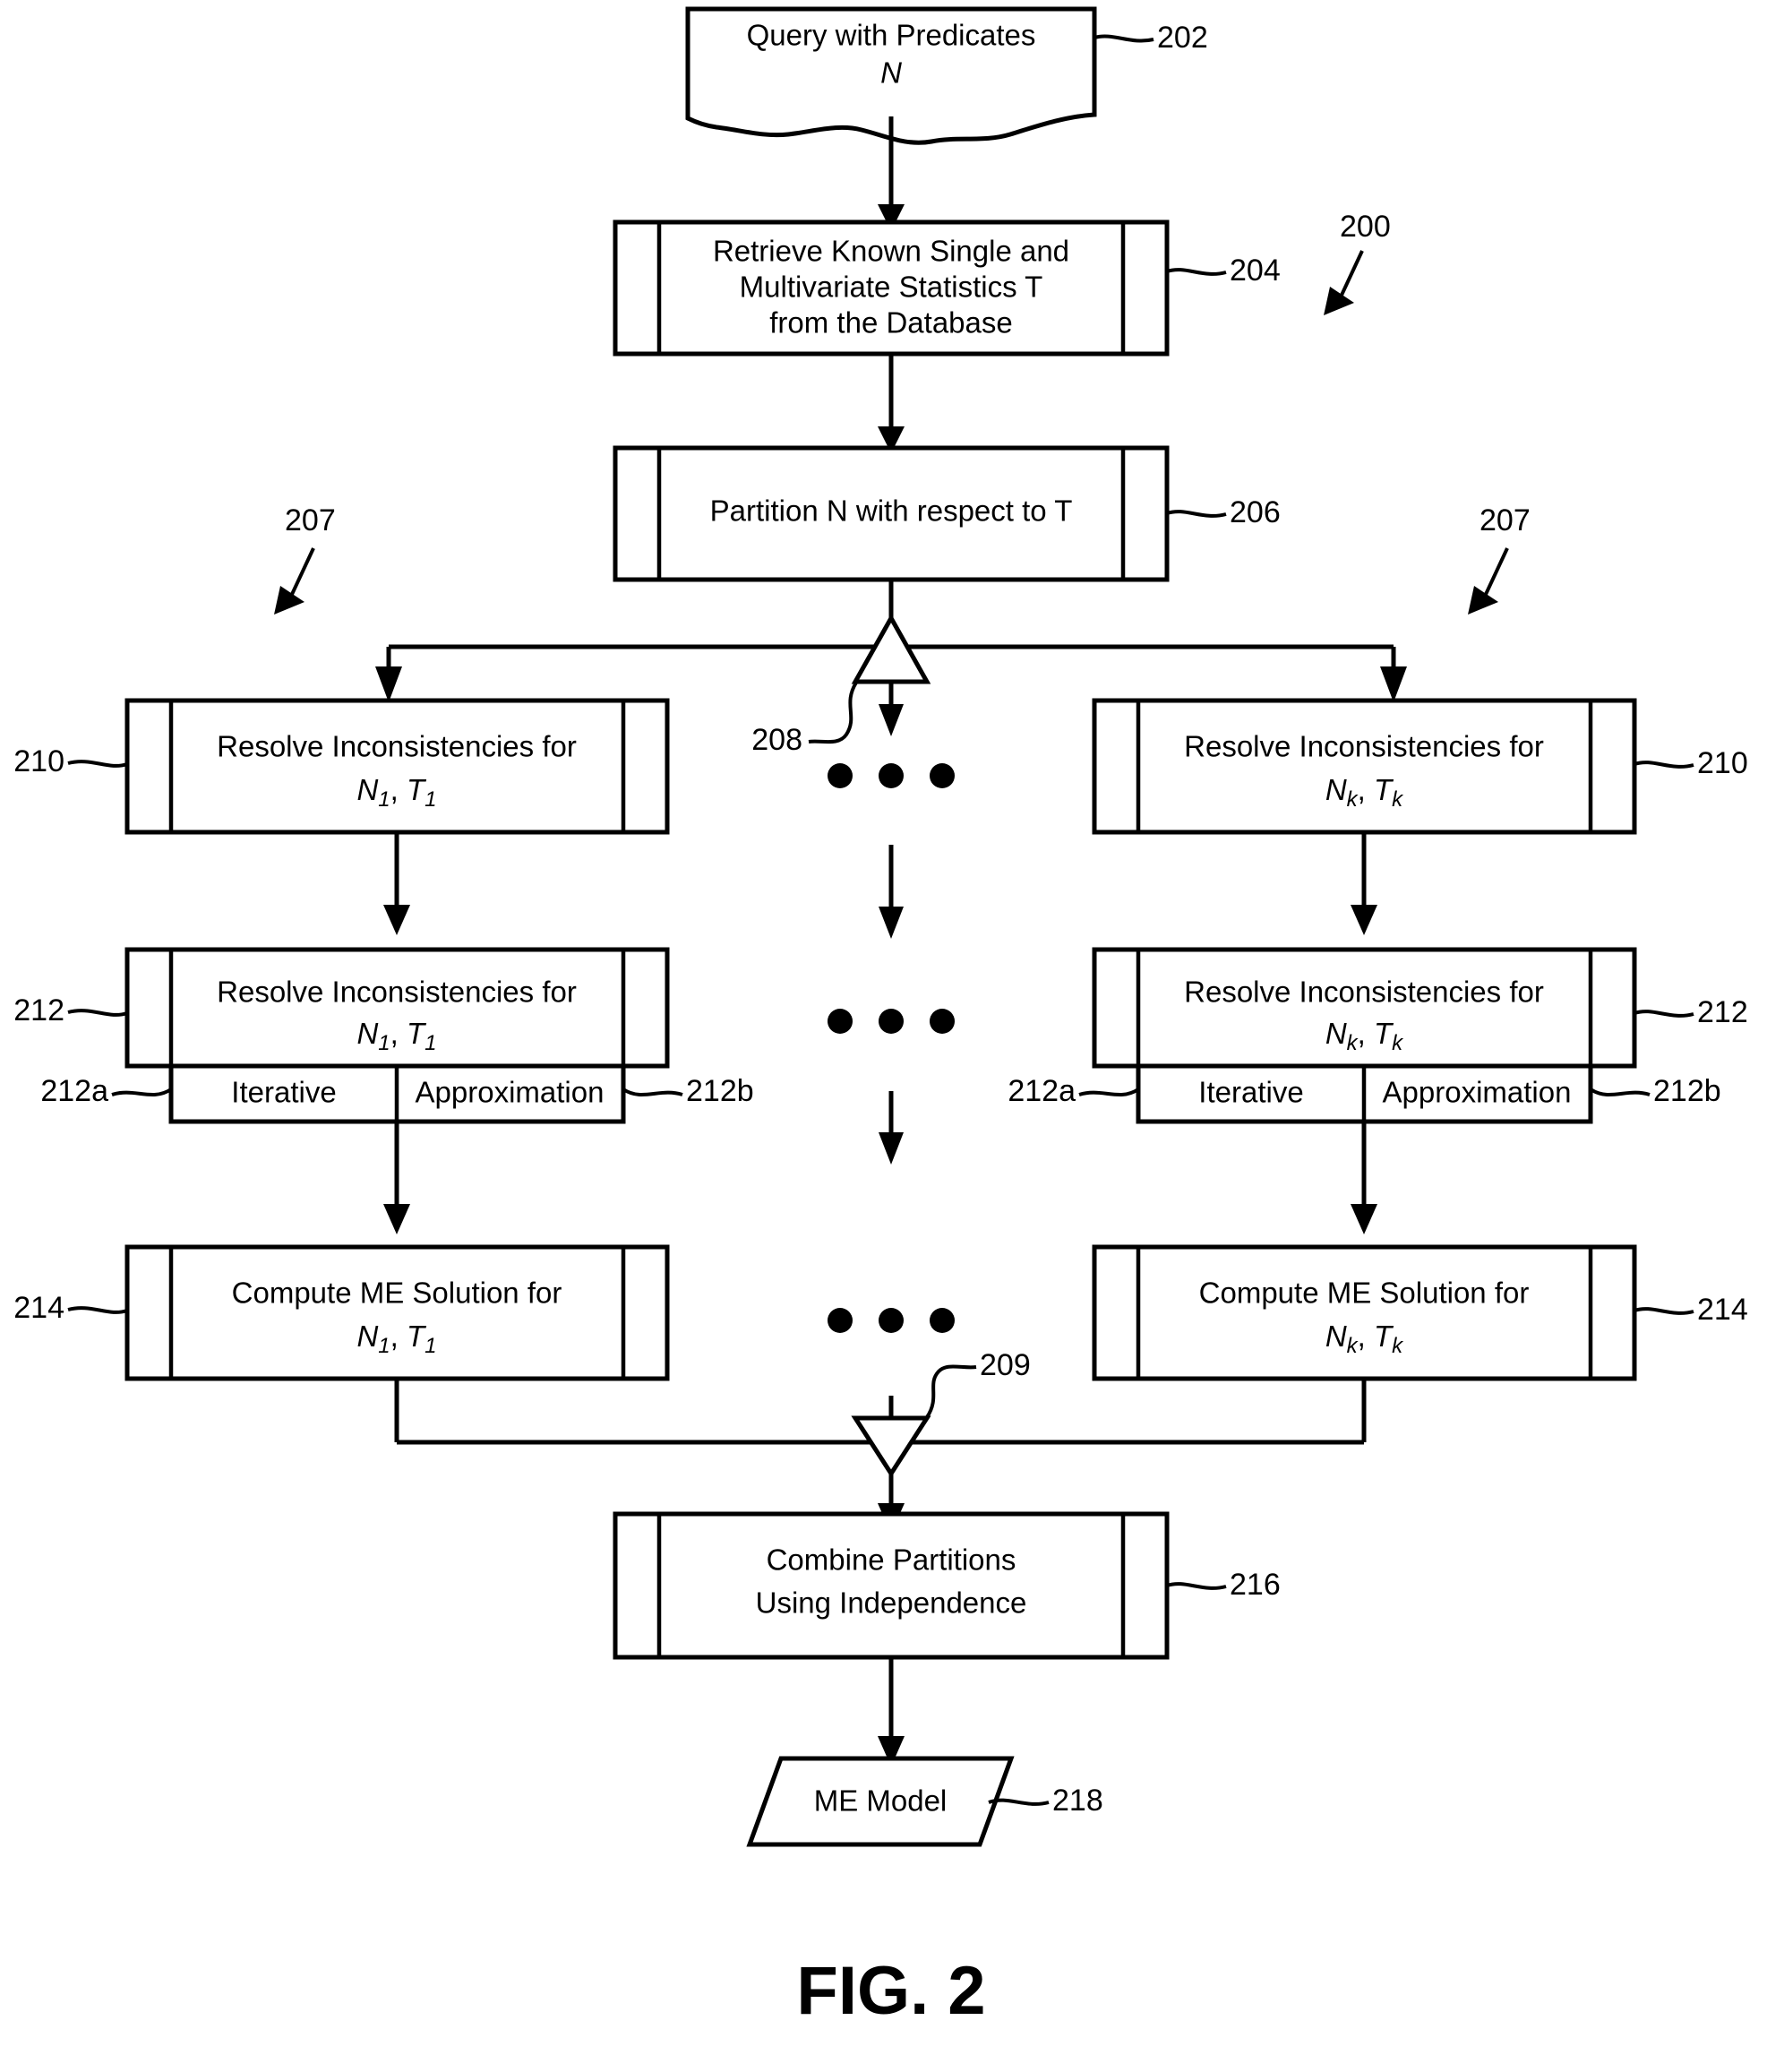  Describe the element at coordinates (1223, 1585) in the screenshot. I see `ref-leader-216: 216` at that location.